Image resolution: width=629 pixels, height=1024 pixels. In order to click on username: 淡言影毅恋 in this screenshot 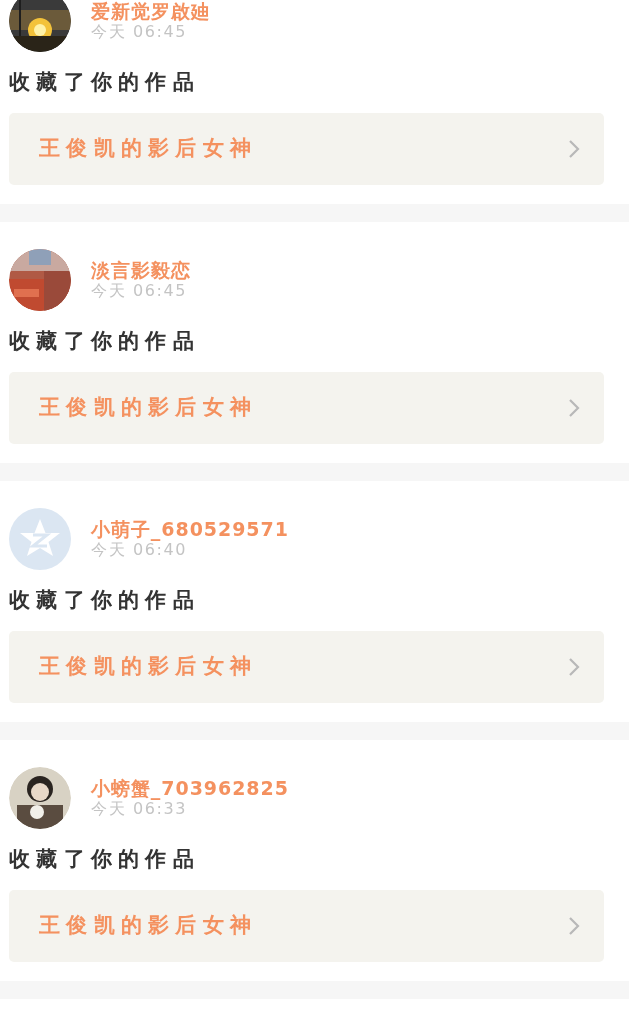, I will do `click(141, 270)`.